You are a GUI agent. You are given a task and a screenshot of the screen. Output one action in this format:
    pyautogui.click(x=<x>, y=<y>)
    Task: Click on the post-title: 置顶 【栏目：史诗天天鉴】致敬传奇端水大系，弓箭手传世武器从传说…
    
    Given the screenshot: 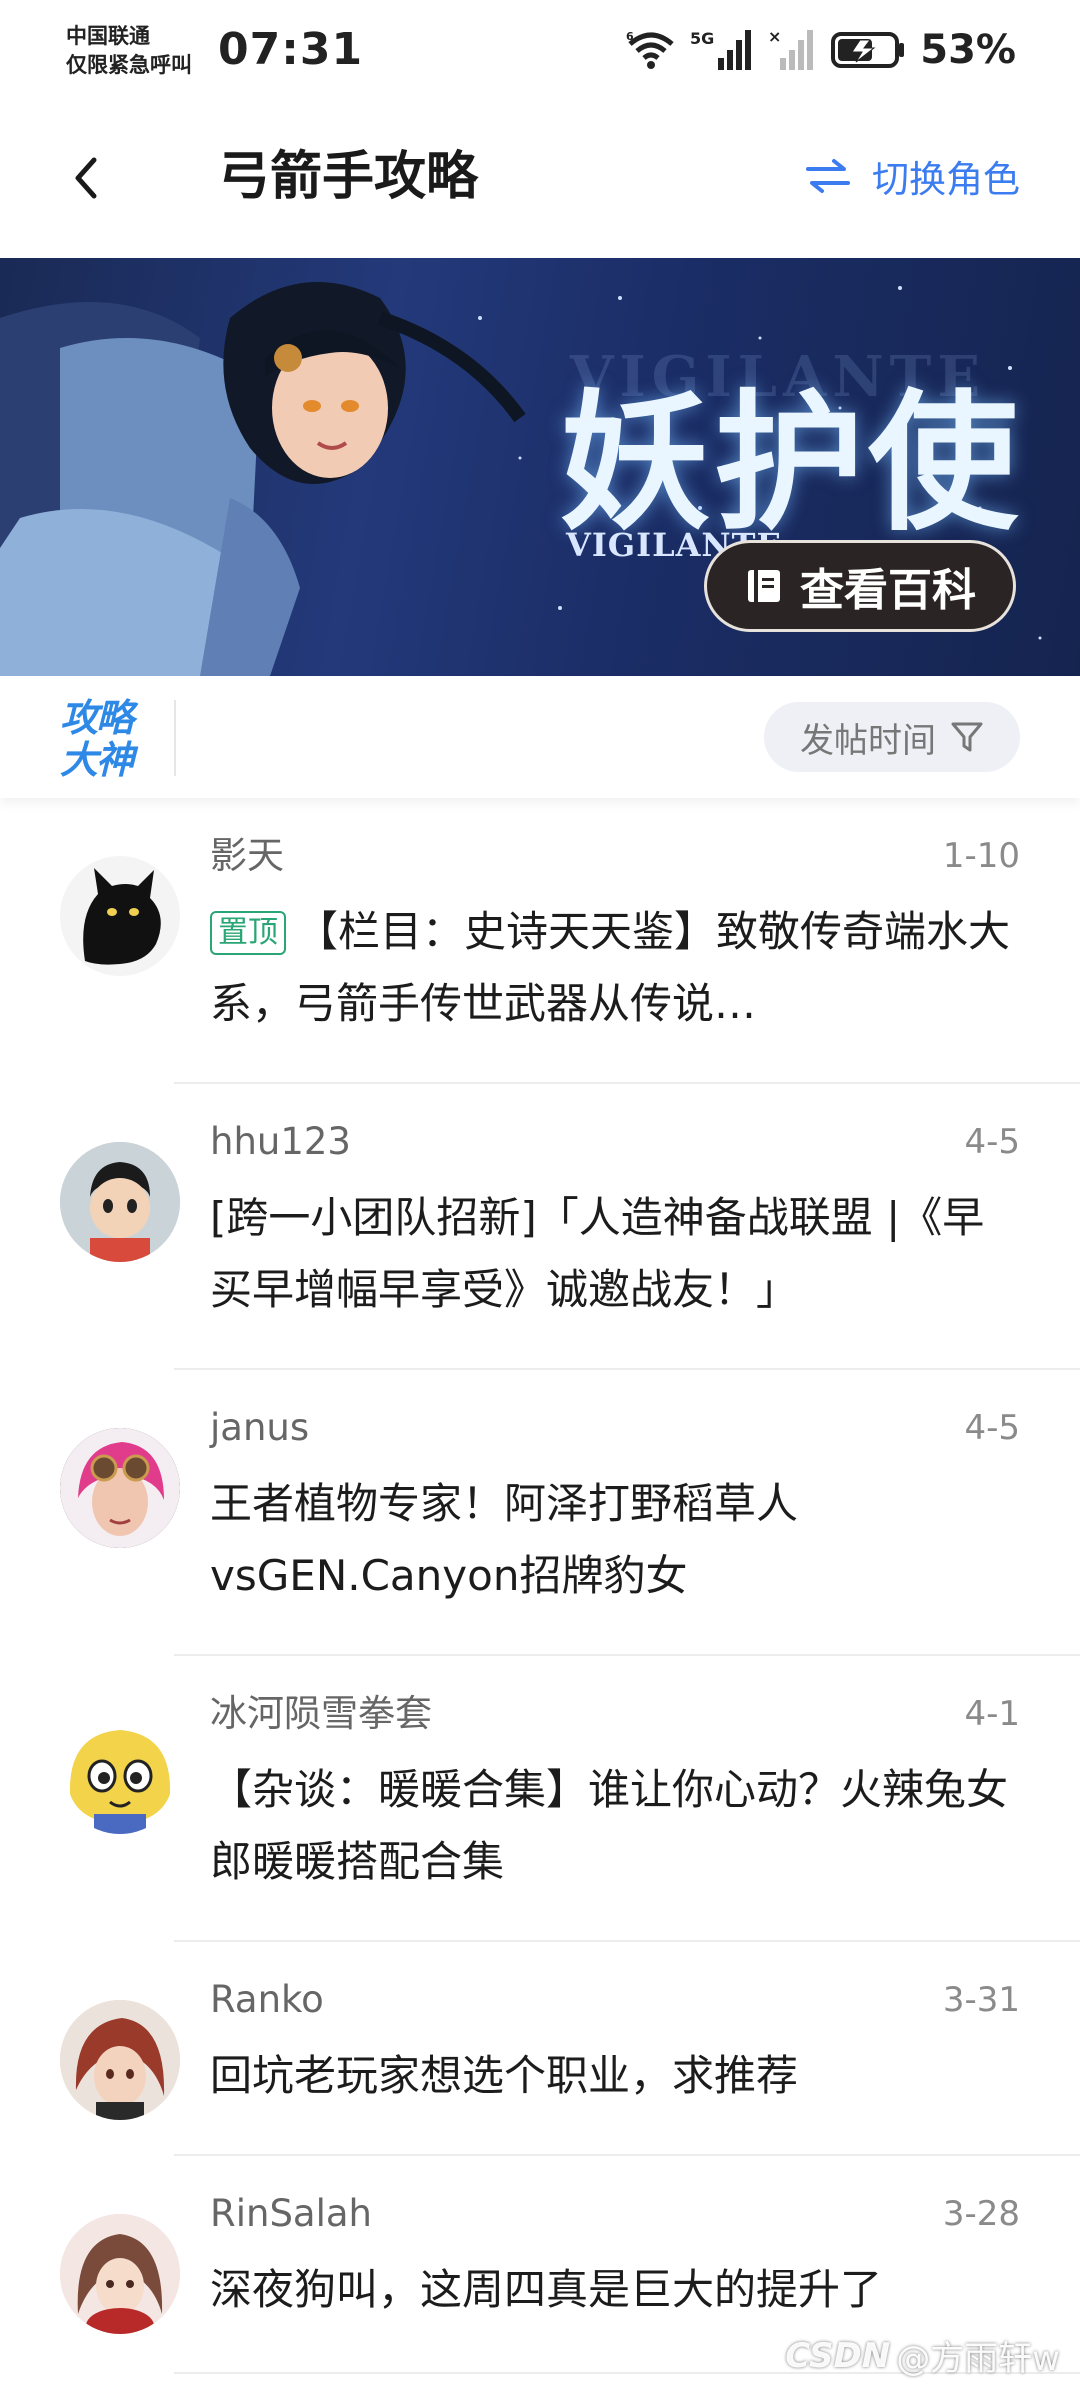 What is the action you would take?
    pyautogui.click(x=615, y=968)
    